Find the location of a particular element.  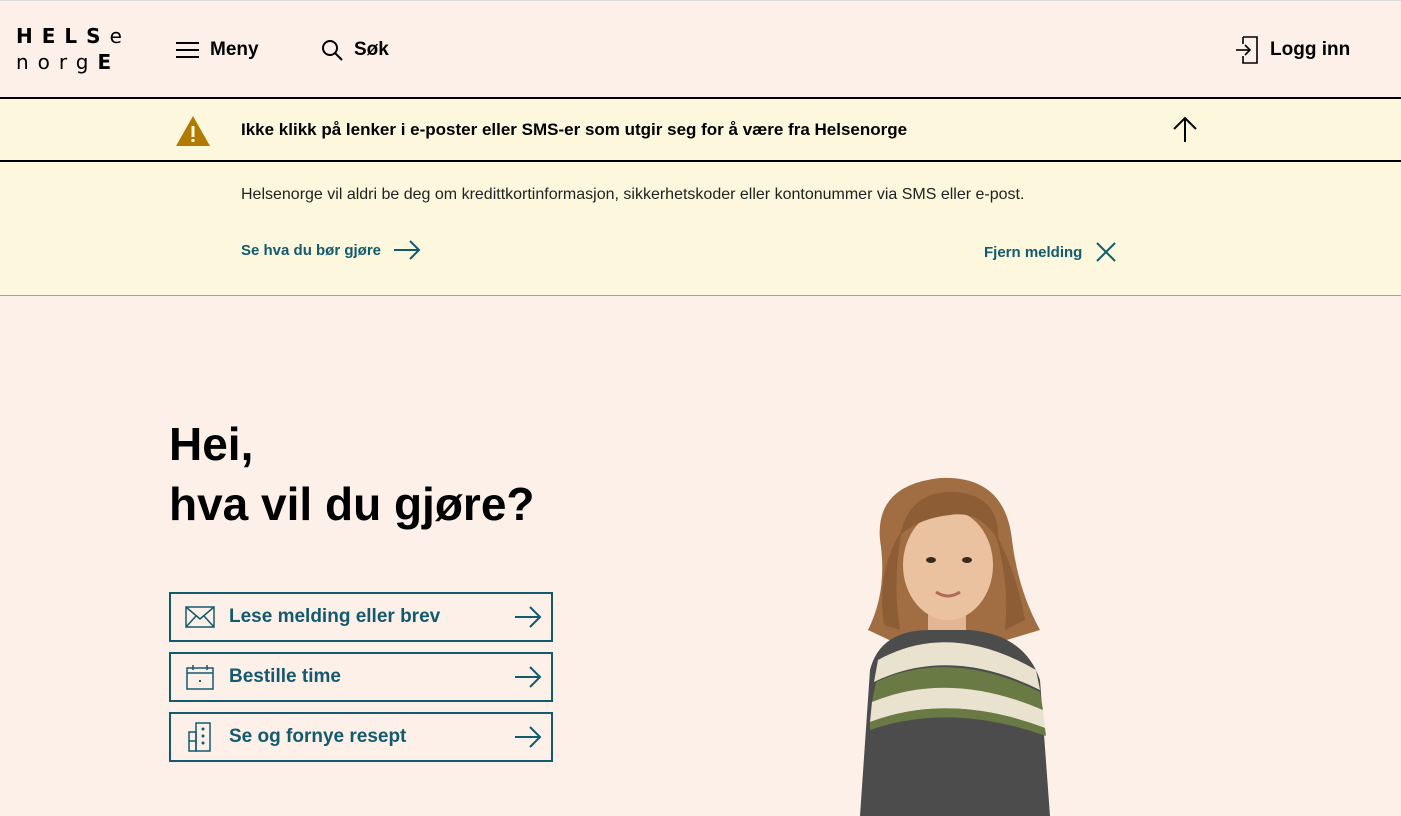

hamburger-menu-icon is located at coordinates (187, 50).